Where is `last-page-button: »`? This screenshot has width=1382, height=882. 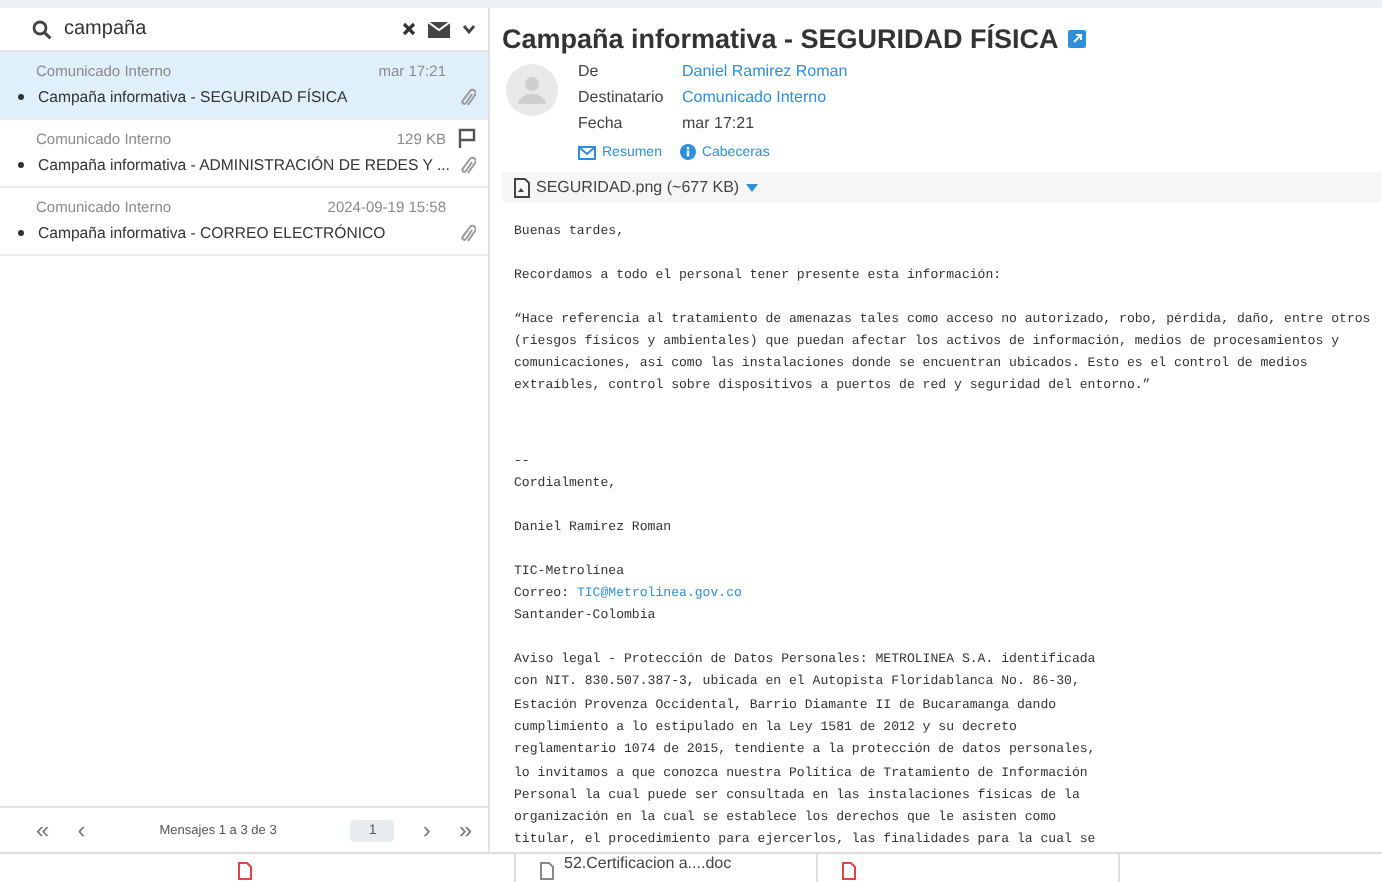 last-page-button: » is located at coordinates (465, 830).